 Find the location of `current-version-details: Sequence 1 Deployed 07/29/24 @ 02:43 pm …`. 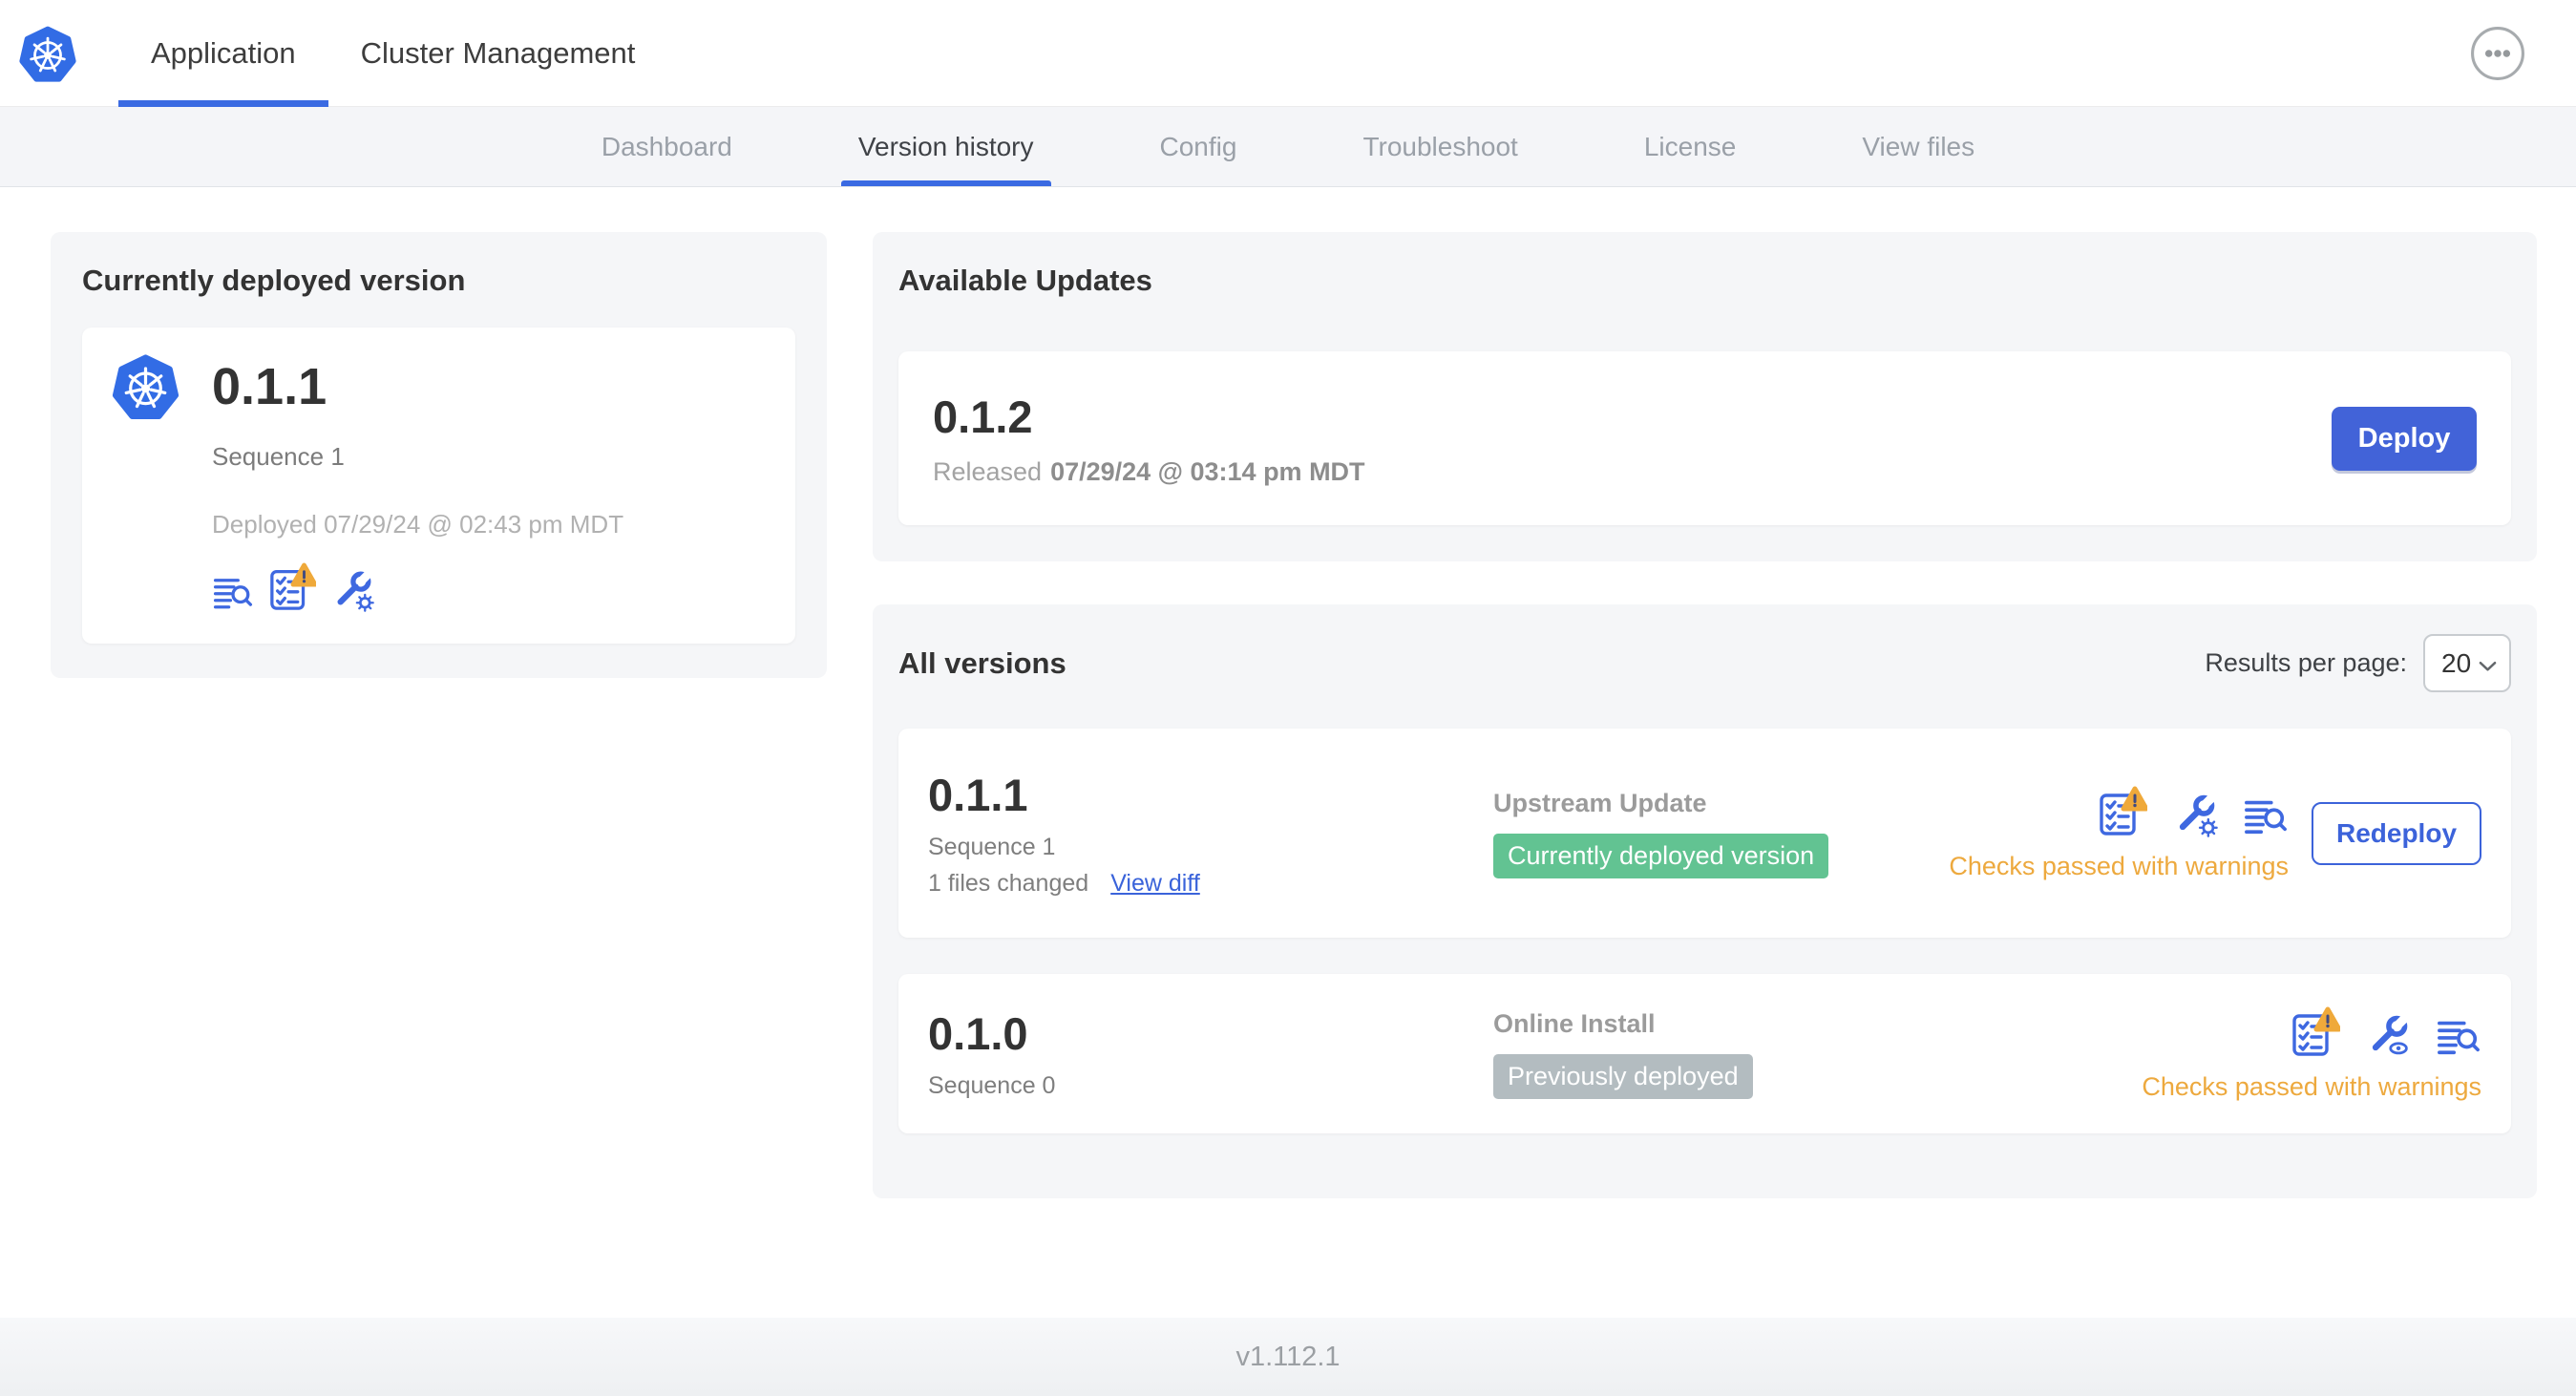

current-version-details: Sequence 1 Deployed 07/29/24 @ 02:43 pm … is located at coordinates (490, 527).